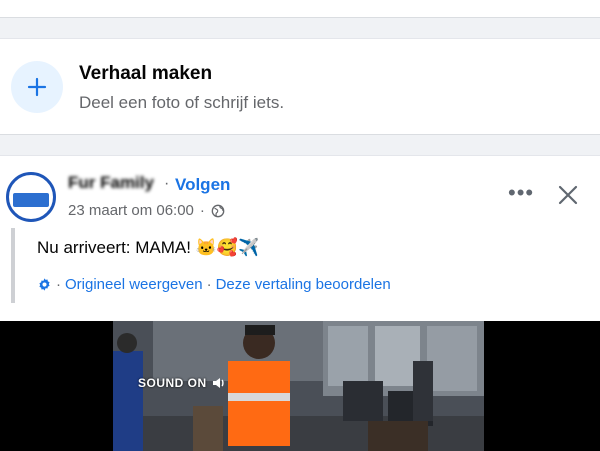 This screenshot has height=451, width=600. What do you see at coordinates (148, 247) in the screenshot?
I see `post-text: Nu arriveert: MAMA! 🐱🥰✈️` at bounding box center [148, 247].